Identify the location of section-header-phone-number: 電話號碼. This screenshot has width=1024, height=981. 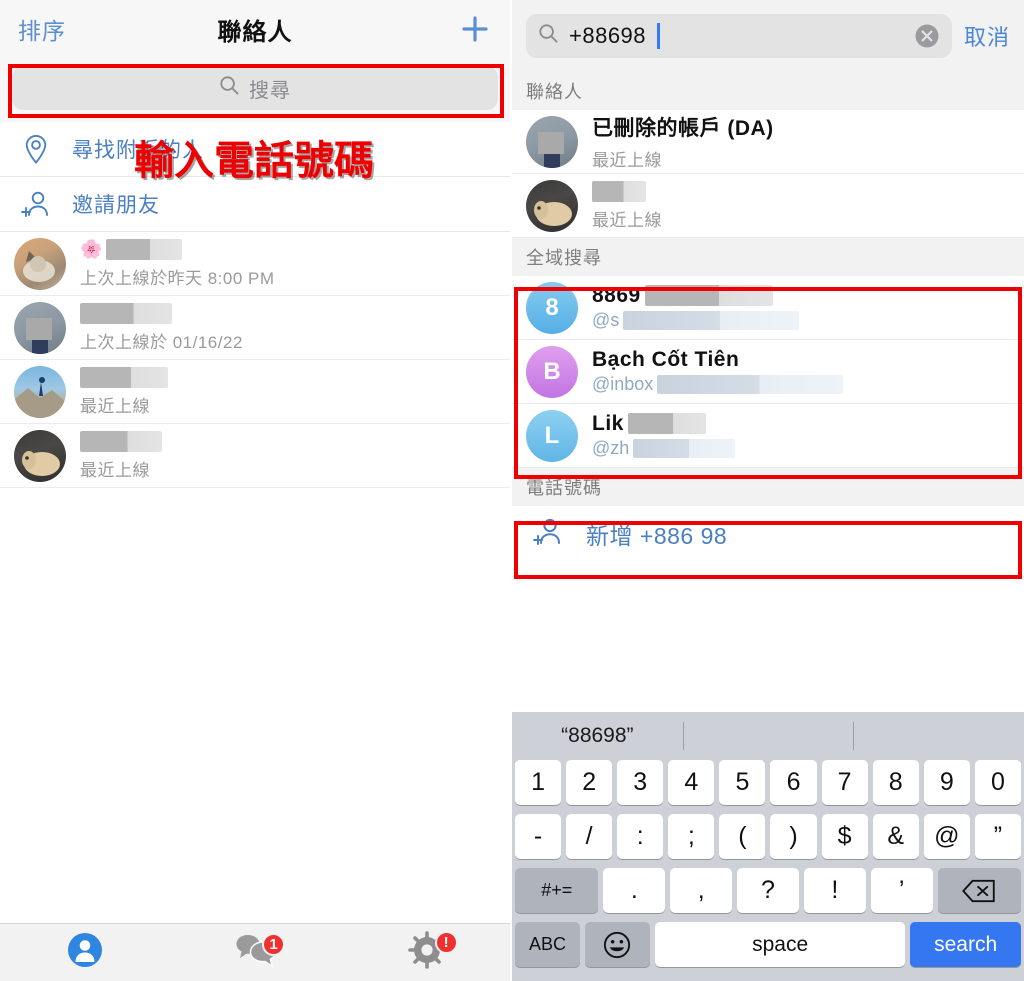
(768, 487).